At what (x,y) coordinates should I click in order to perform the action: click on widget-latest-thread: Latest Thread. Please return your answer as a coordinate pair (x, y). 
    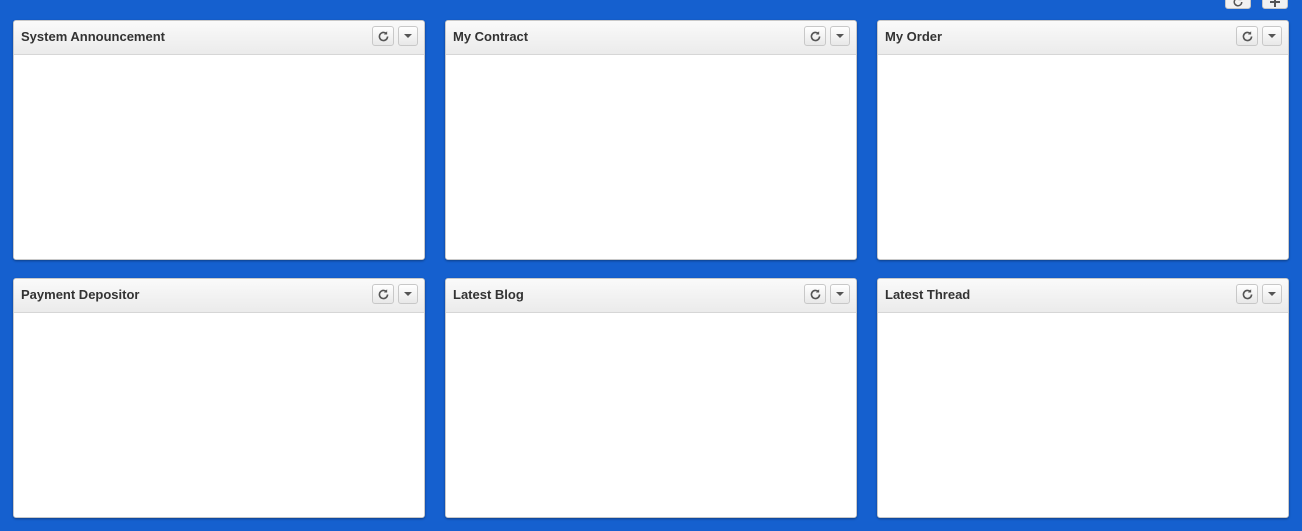
    Looking at the image, I should click on (1083, 398).